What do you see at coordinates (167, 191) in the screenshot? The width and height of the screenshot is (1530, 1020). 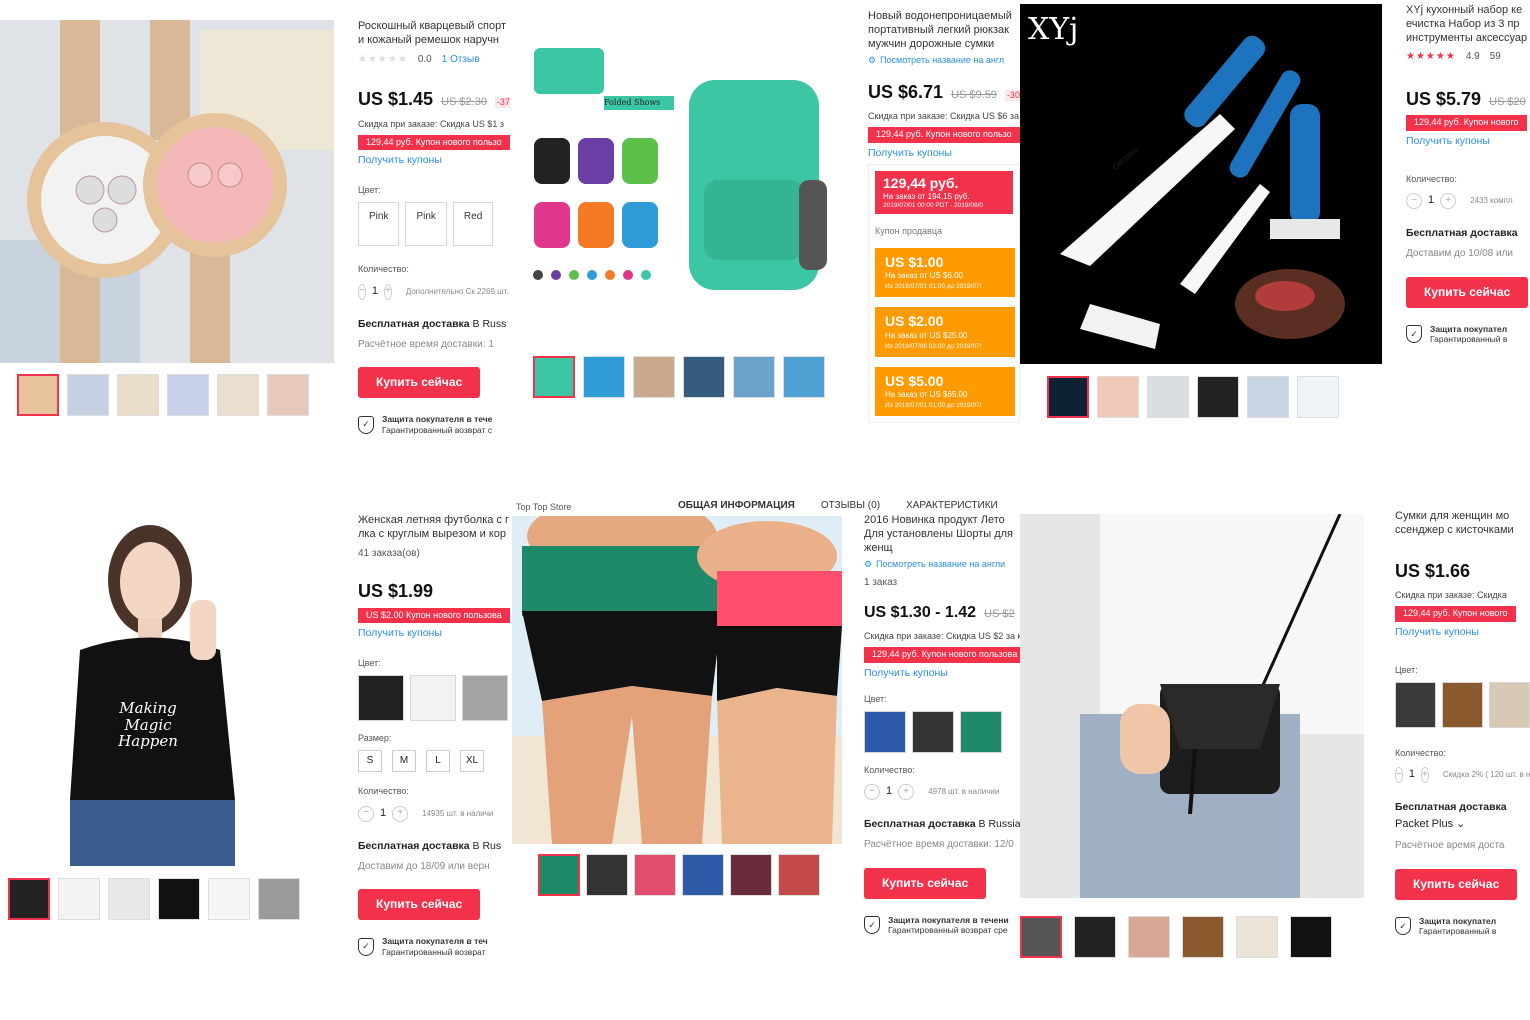 I see `product-image-watch` at bounding box center [167, 191].